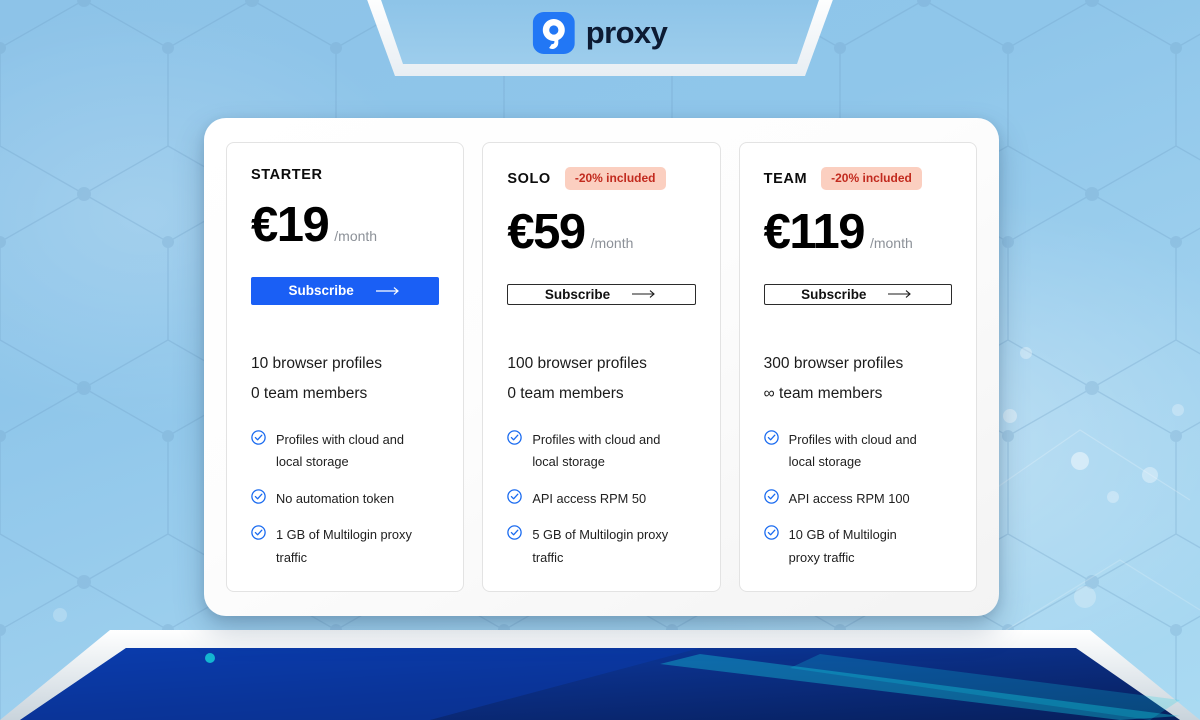 The width and height of the screenshot is (1200, 720). Describe the element at coordinates (335, 498) in the screenshot. I see `feature-text: No automation token` at that location.